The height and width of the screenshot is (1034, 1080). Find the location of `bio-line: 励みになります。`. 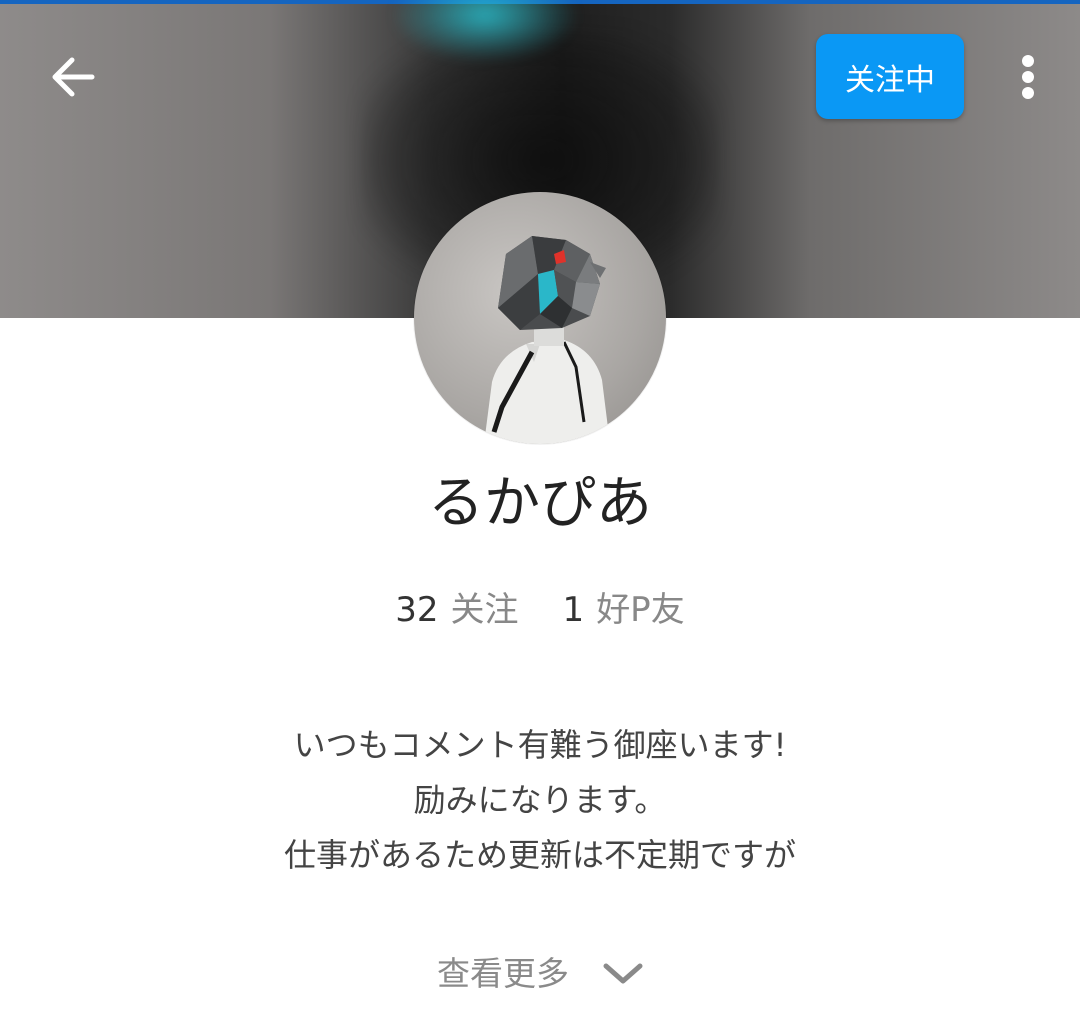

bio-line: 励みになります。 is located at coordinates (540, 800).